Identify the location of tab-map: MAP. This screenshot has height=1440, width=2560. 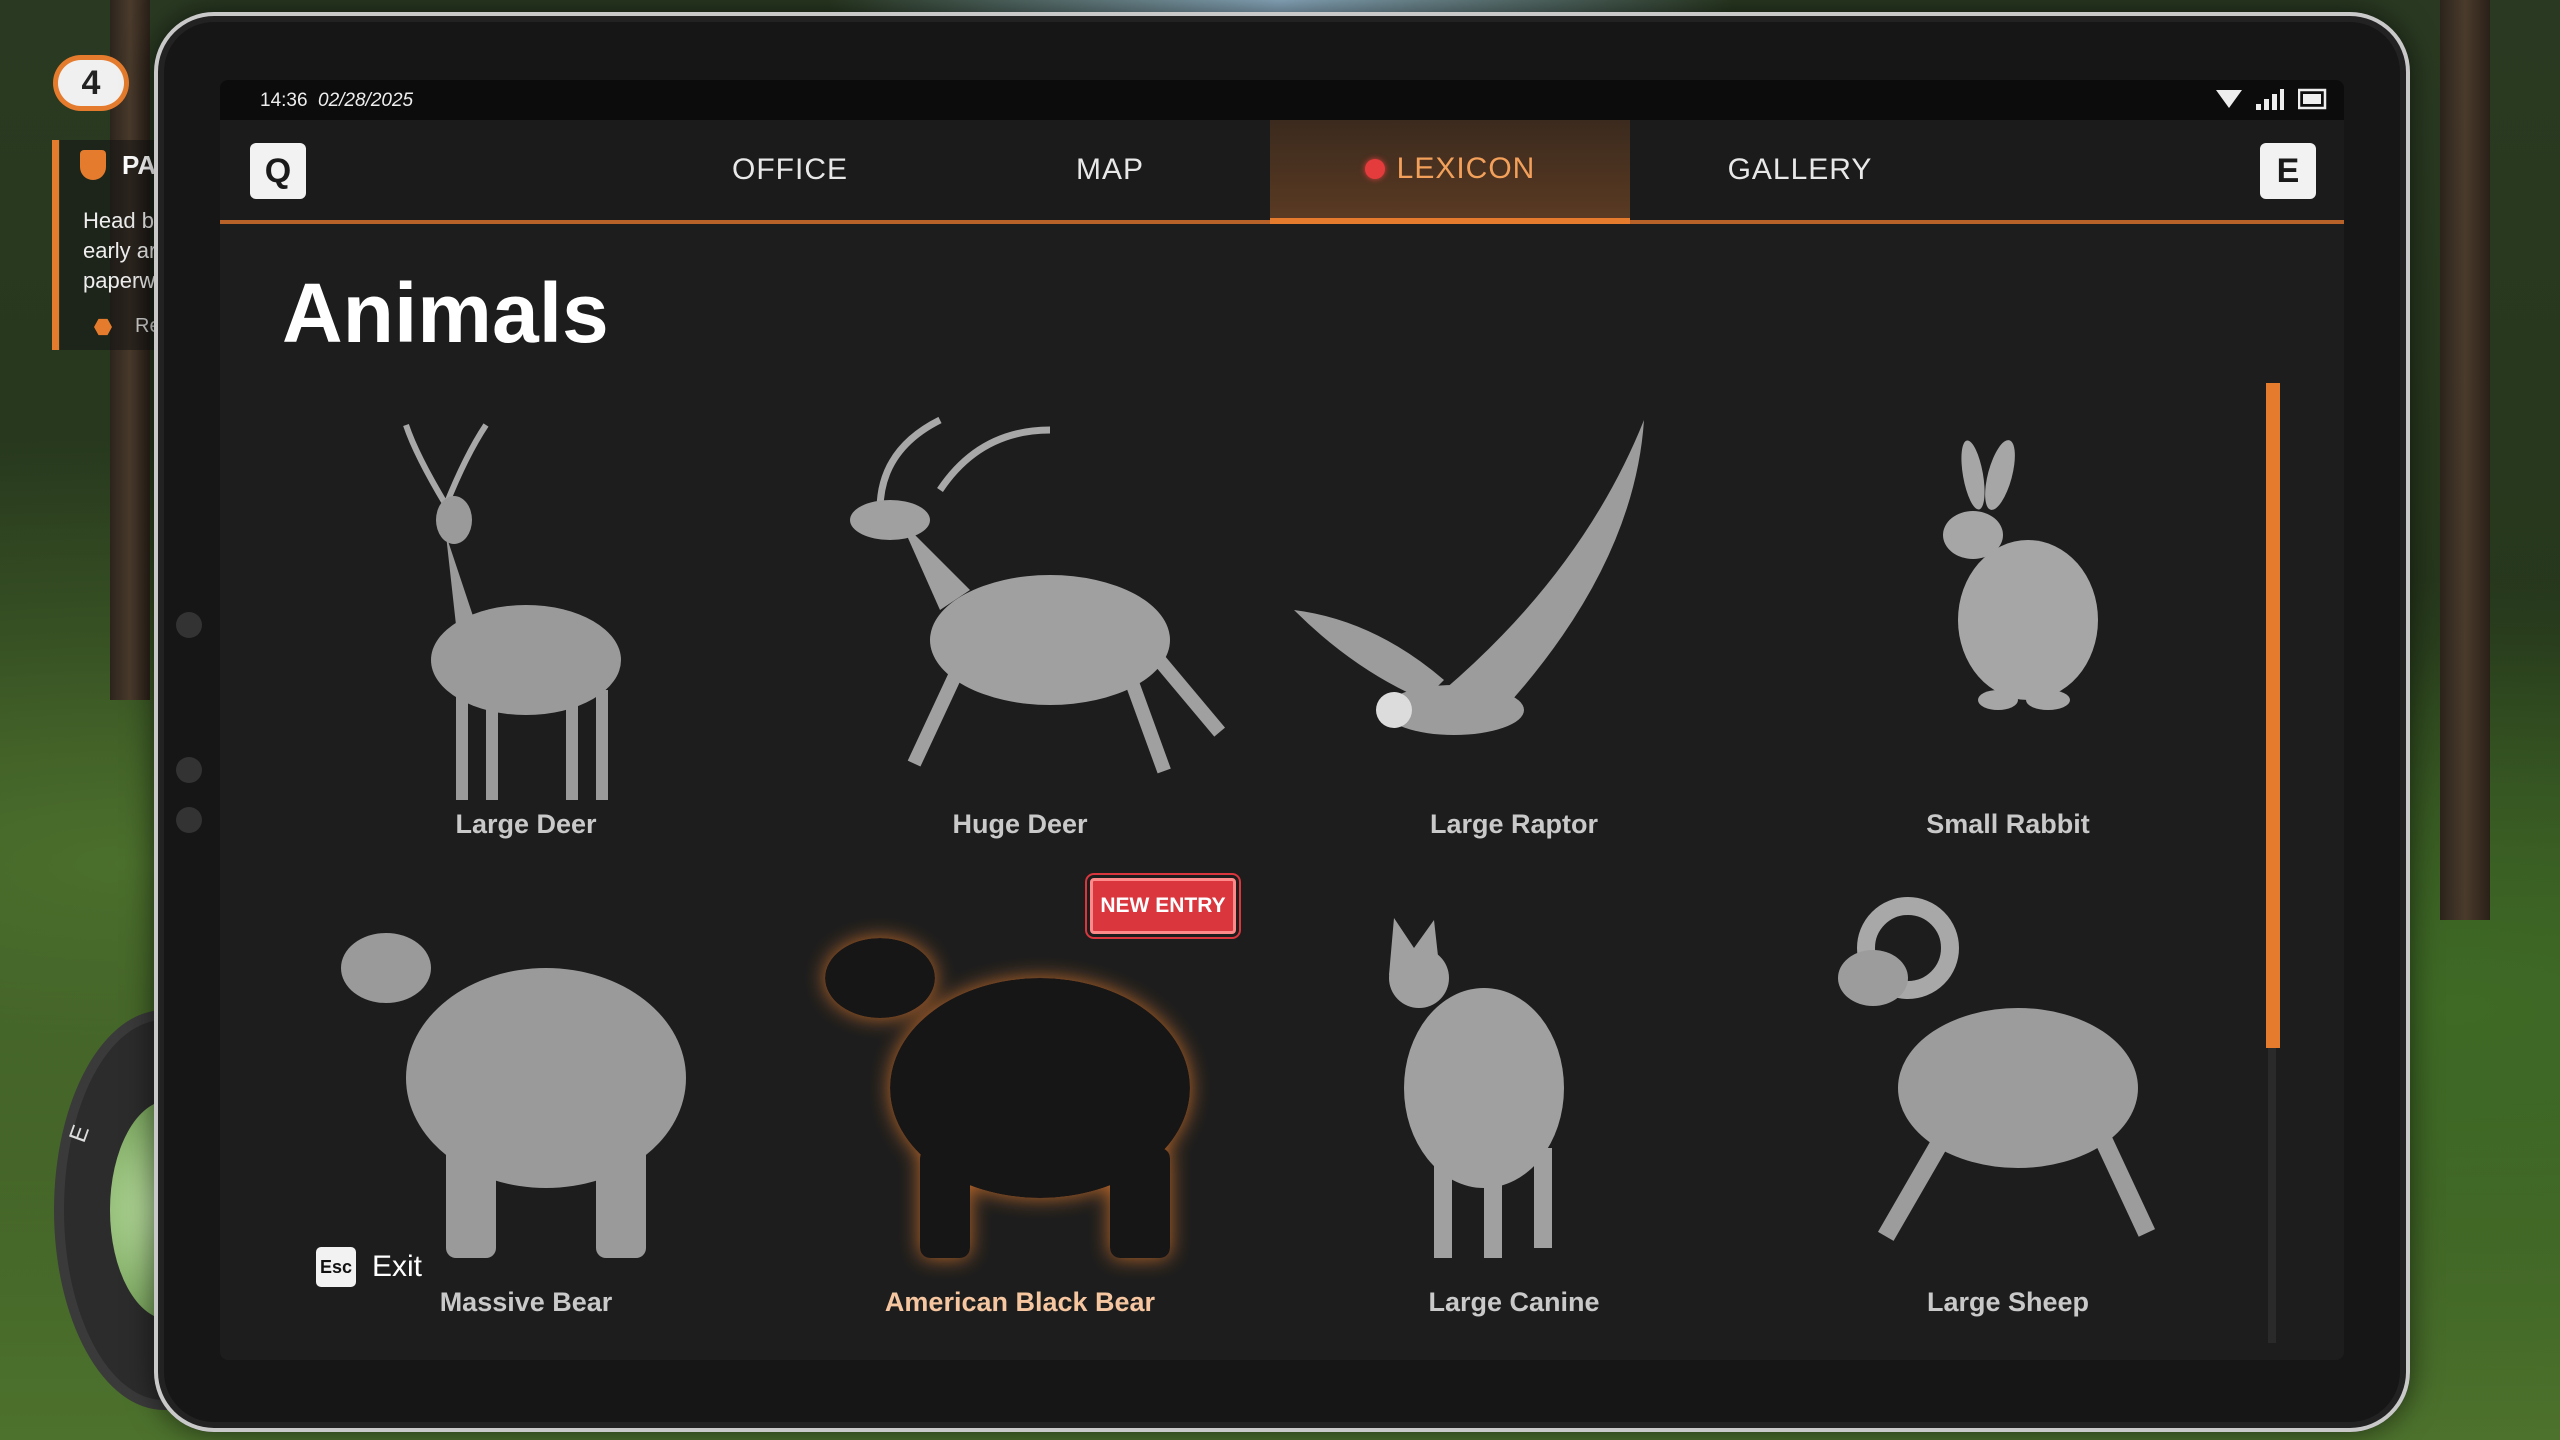
(1110, 170).